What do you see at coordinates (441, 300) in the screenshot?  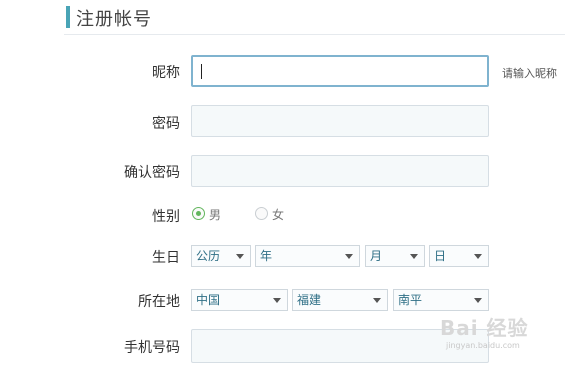 I see `city-select: 南平` at bounding box center [441, 300].